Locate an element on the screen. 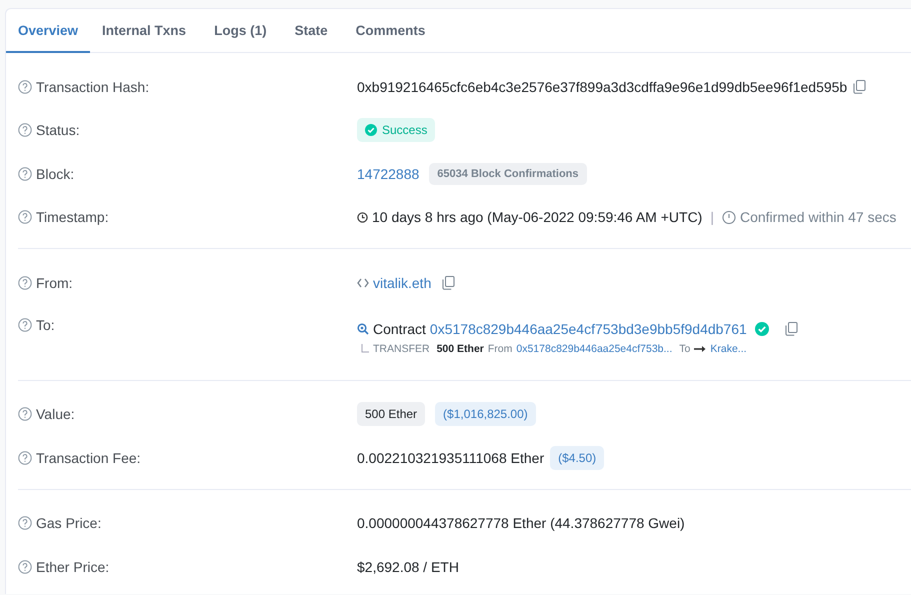 The image size is (911, 595). confirmations-badge: 65034 Block Confirmations is located at coordinates (508, 173).